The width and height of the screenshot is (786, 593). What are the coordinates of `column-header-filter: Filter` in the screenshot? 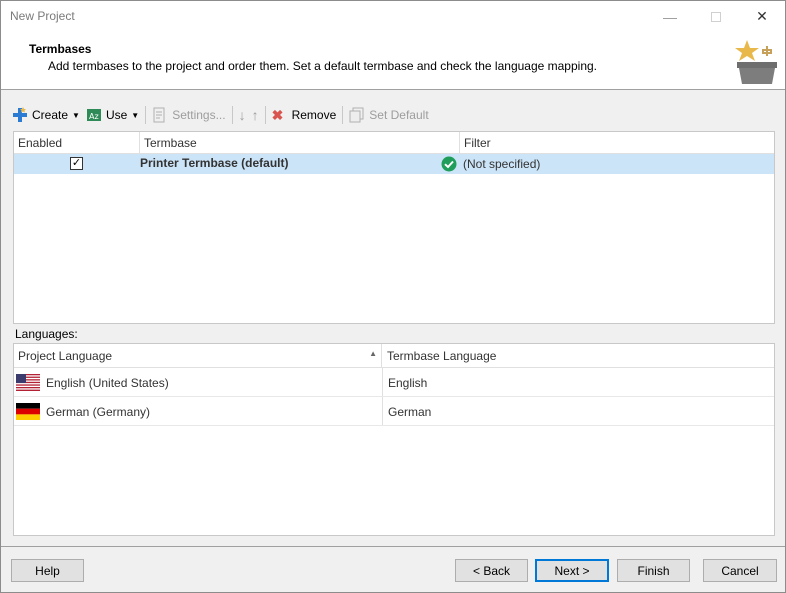 It's located at (617, 143).